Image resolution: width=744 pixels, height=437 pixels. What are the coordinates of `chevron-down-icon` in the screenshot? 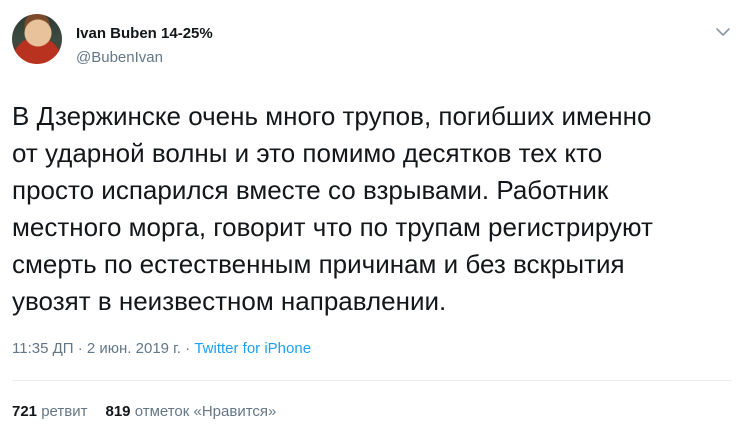 It's located at (723, 32).